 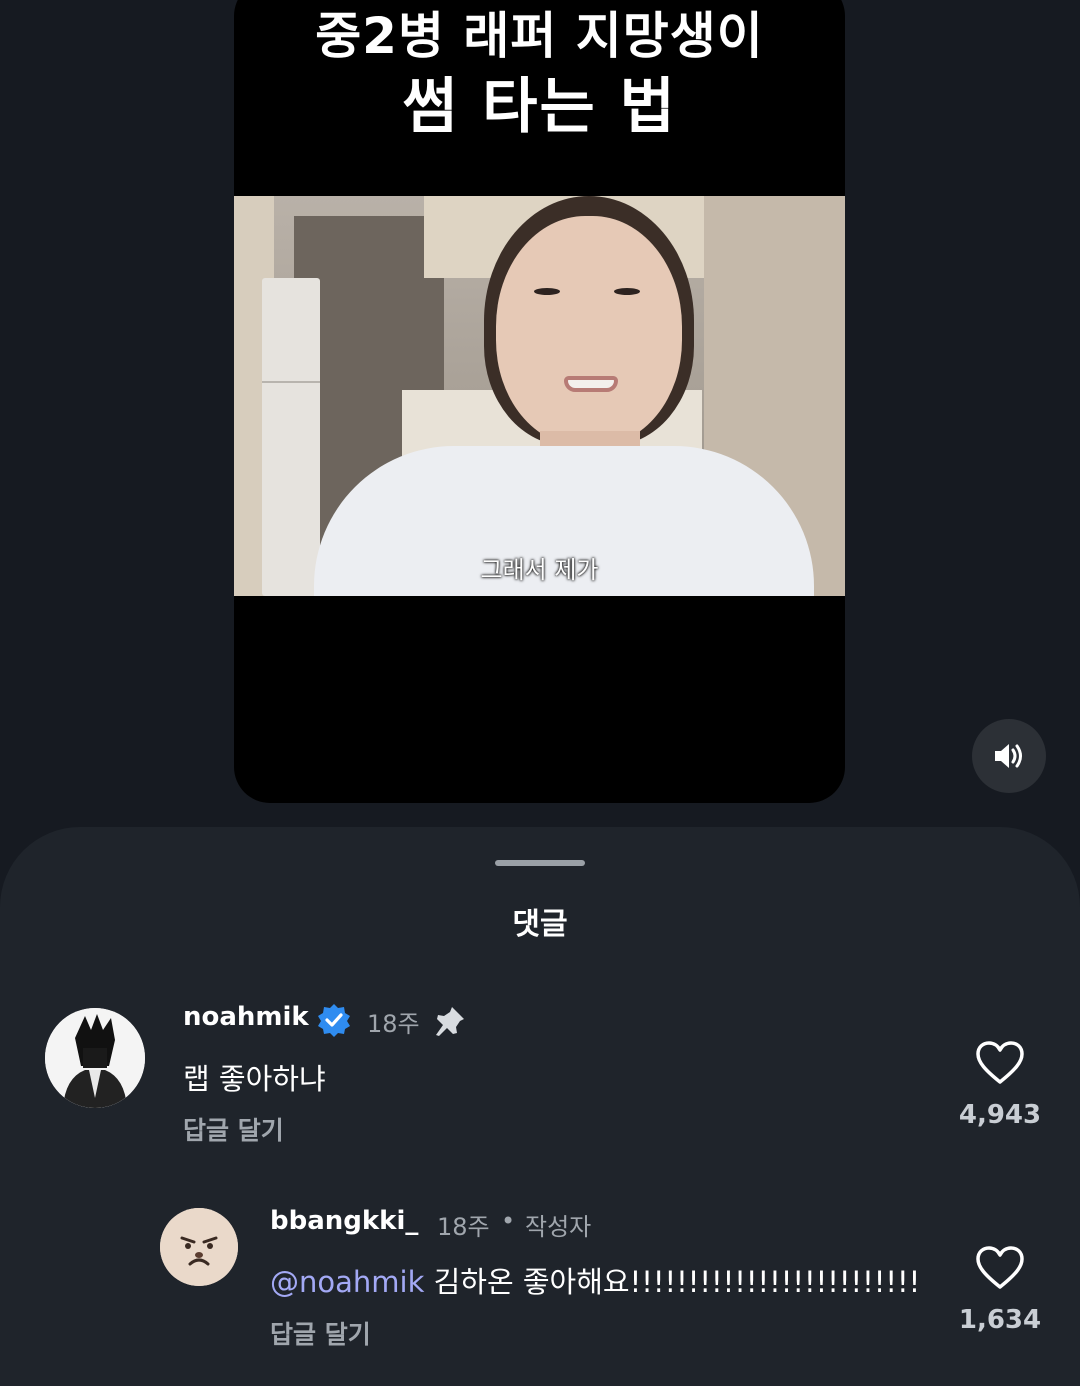 What do you see at coordinates (450, 1021) in the screenshot?
I see `pin-icon` at bounding box center [450, 1021].